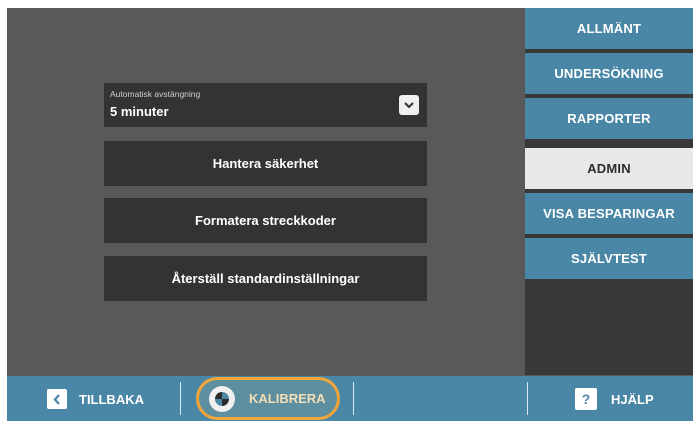  I want to click on format-barcodes-button: Formatera streckkoder, so click(265, 220).